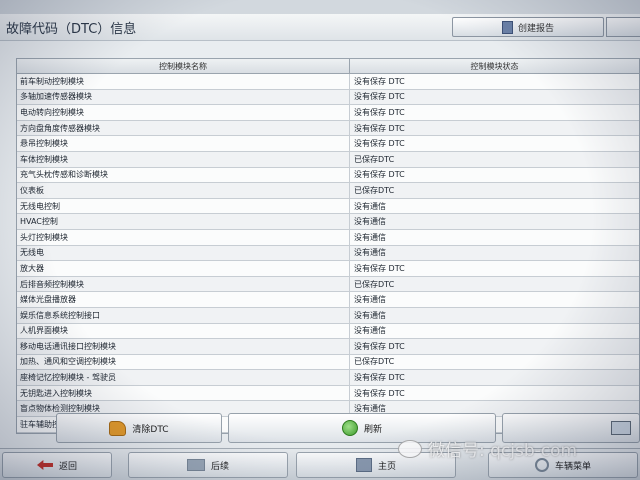 This screenshot has height=480, width=640. I want to click on next-button: 后续, so click(208, 465).